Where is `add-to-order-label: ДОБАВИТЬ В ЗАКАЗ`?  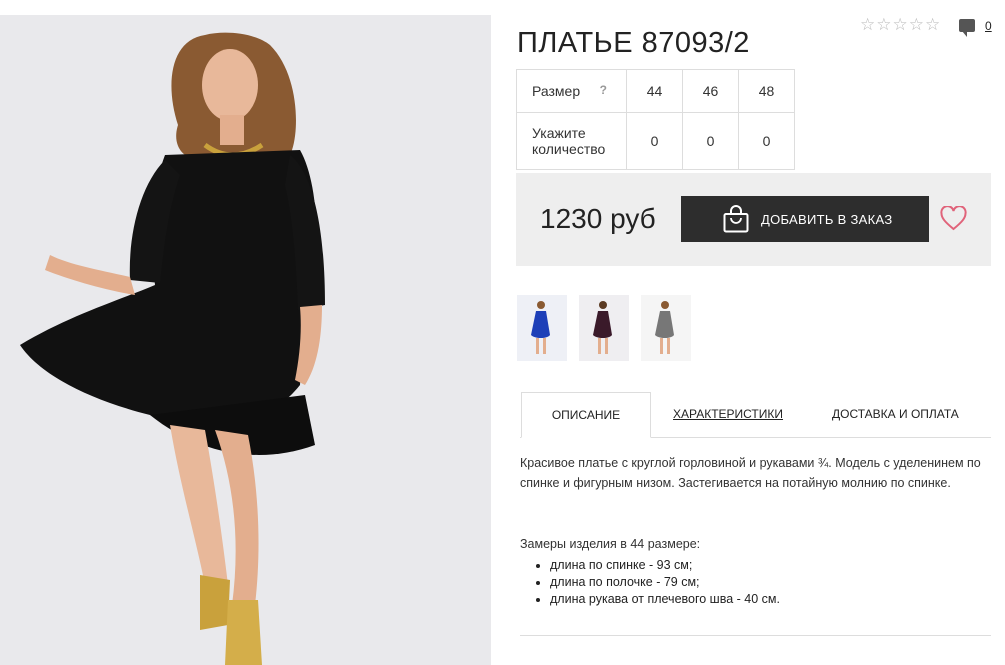
add-to-order-label: ДОБАВИТЬ В ЗАКАЗ is located at coordinates (827, 219).